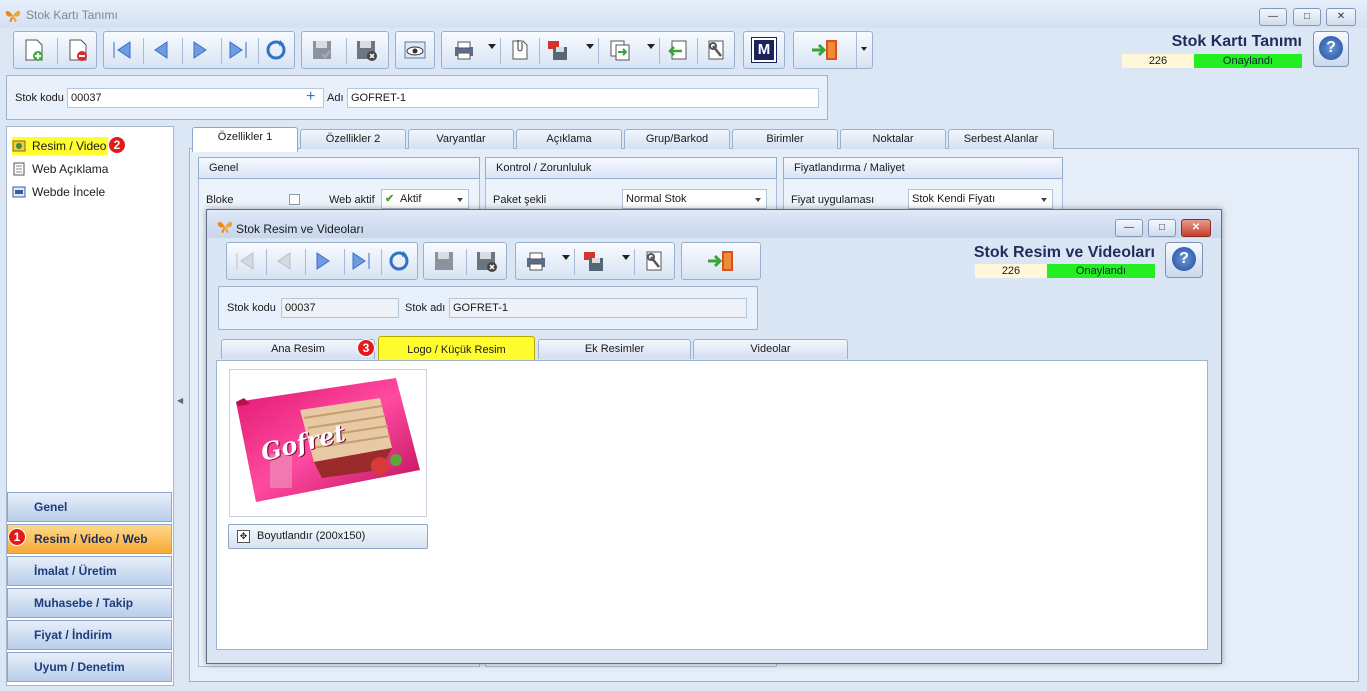 The height and width of the screenshot is (691, 1367). I want to click on dialog-record-number: 226, so click(1011, 271).